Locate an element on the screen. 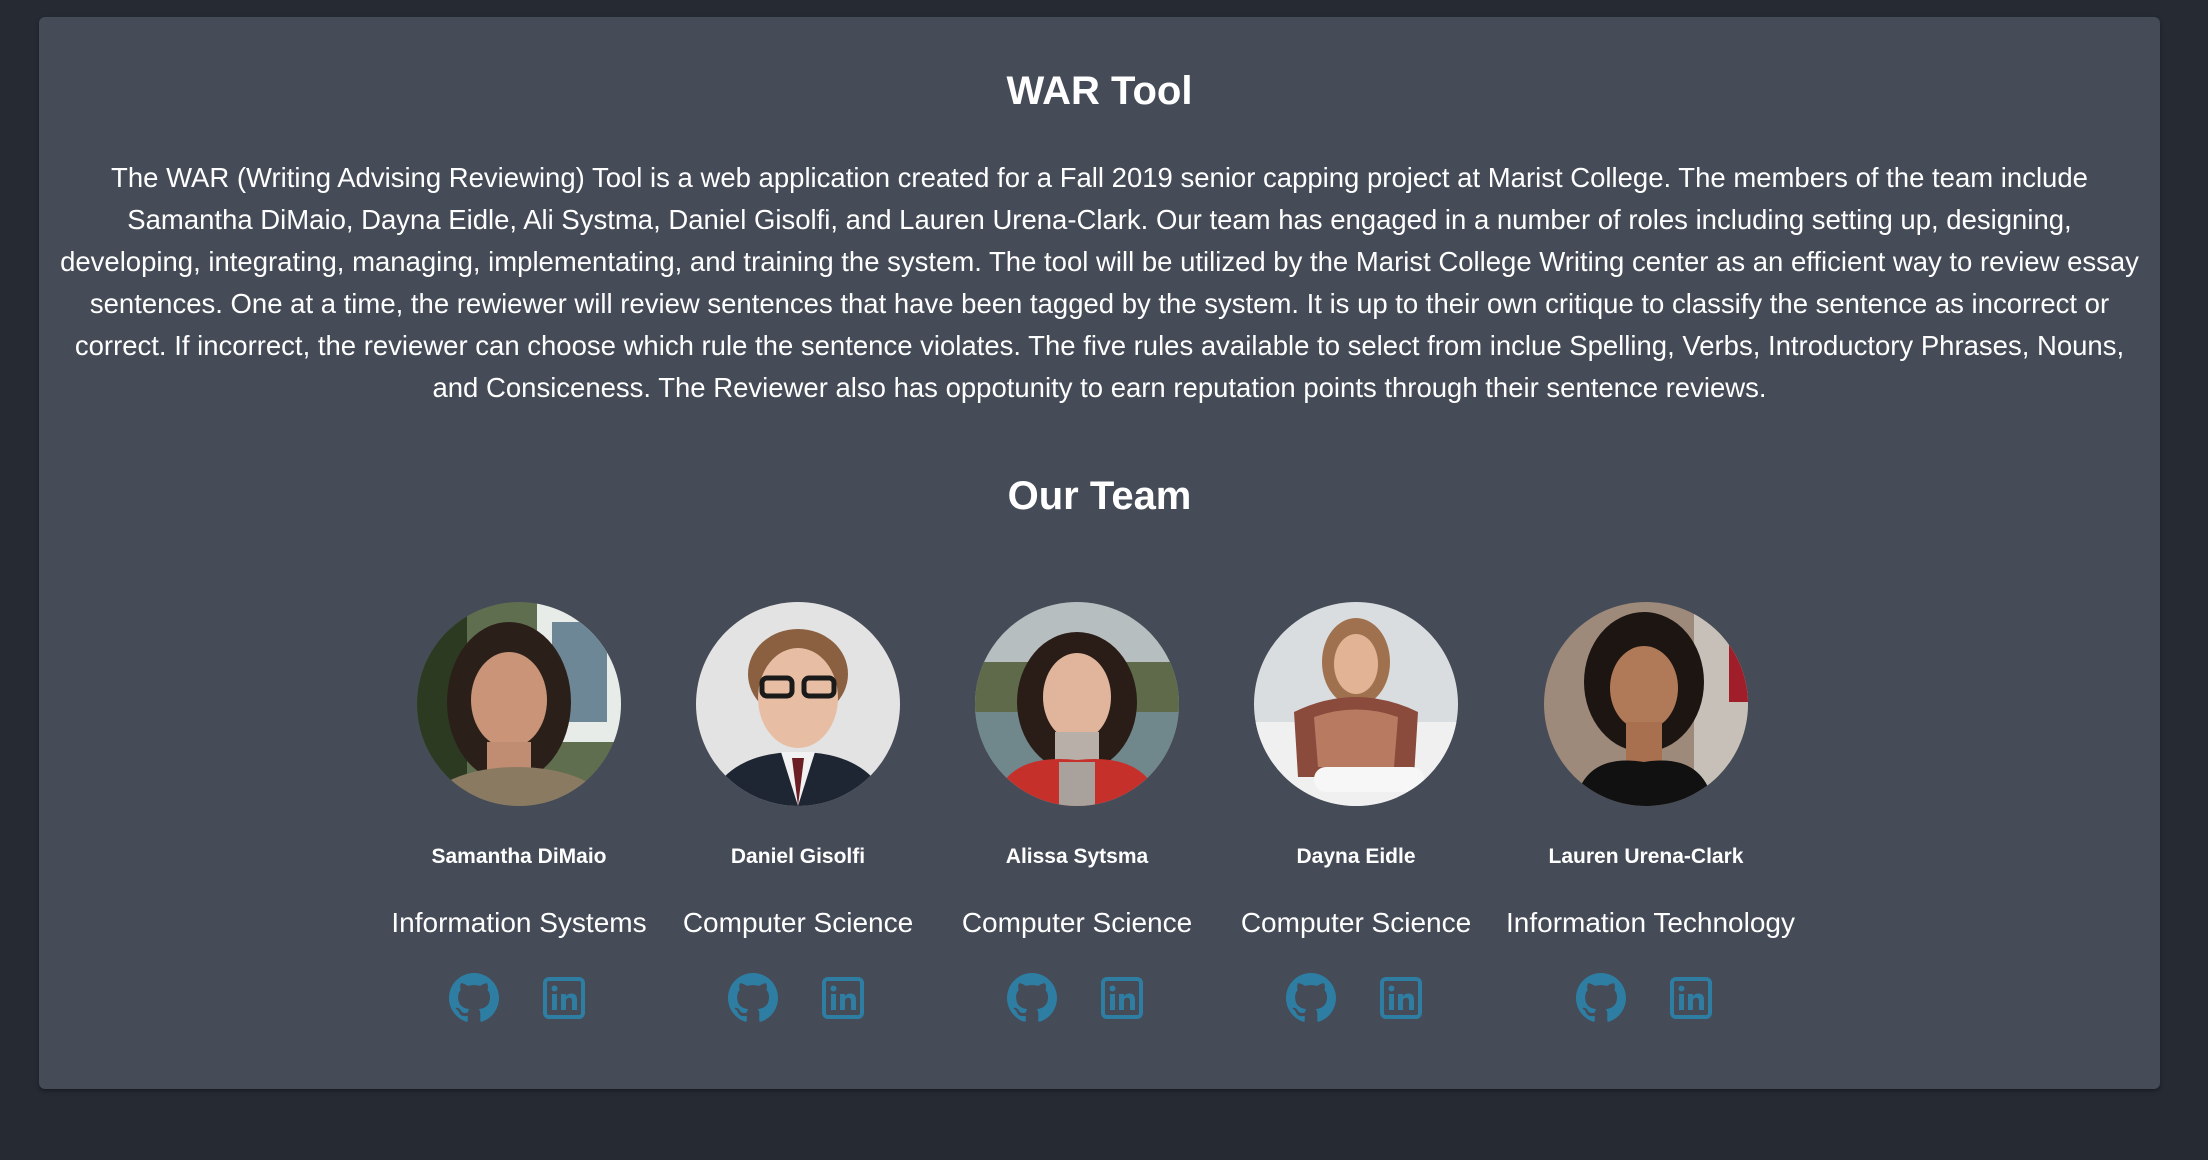  member-name: Daniel Gisolfi is located at coordinates (798, 856).